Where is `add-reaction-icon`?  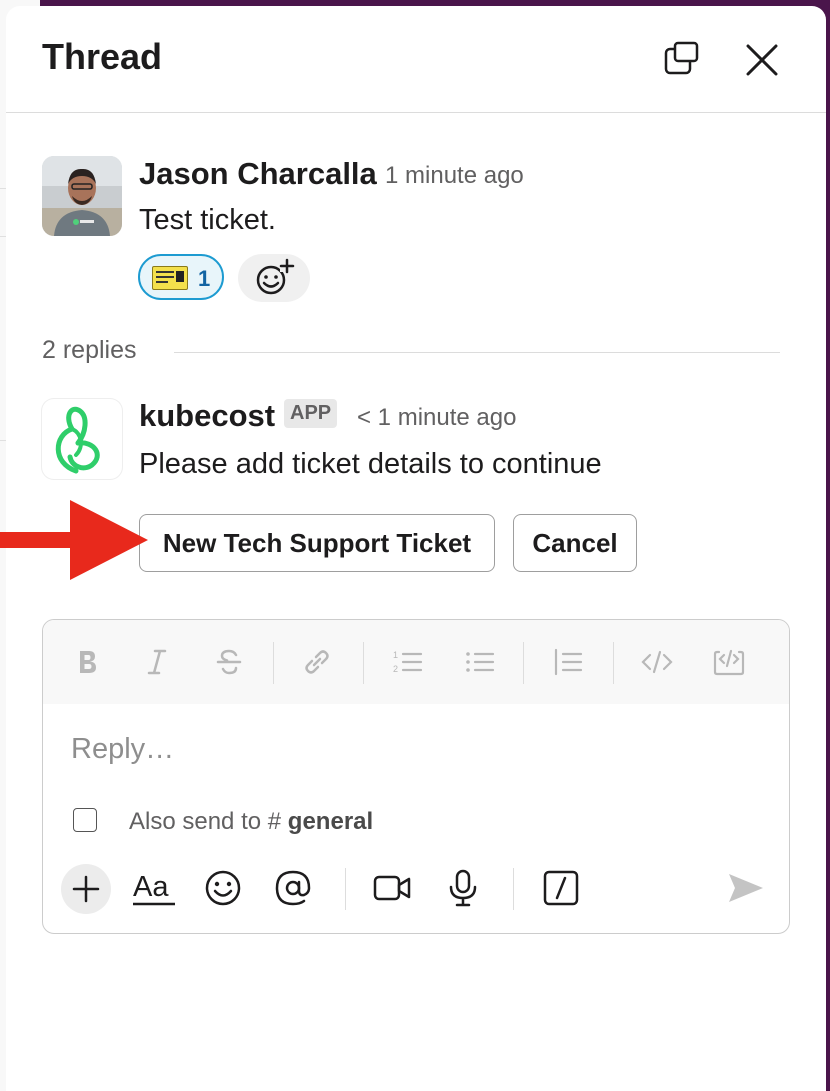
add-reaction-icon is located at coordinates (275, 276).